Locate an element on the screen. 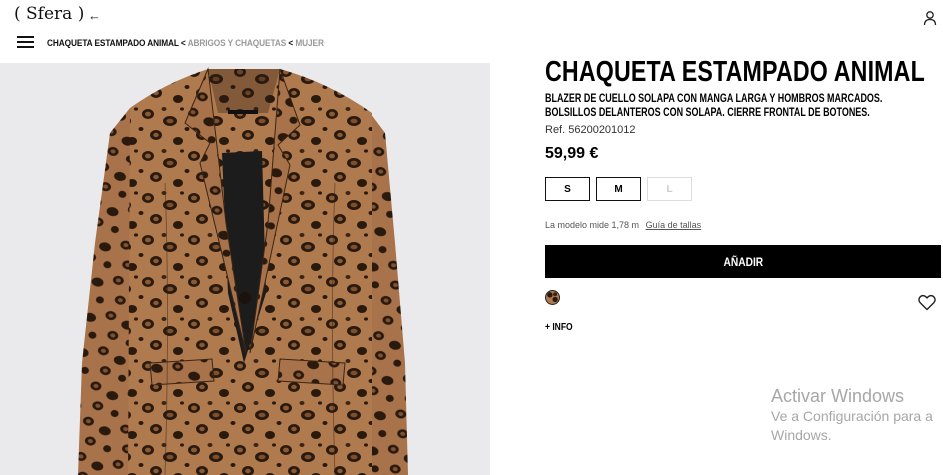 The height and width of the screenshot is (475, 943). size-selector: S M L is located at coordinates (618, 189).